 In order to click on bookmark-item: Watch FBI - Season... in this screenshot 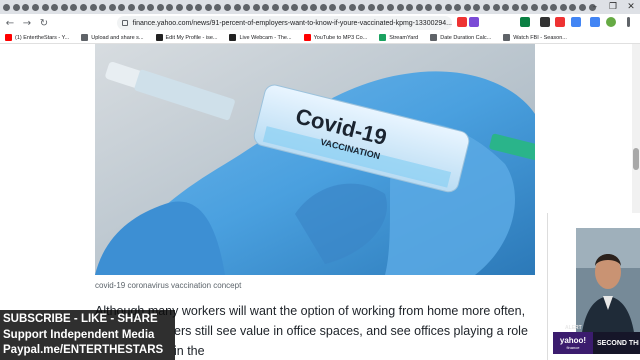, I will do `click(535, 37)`.